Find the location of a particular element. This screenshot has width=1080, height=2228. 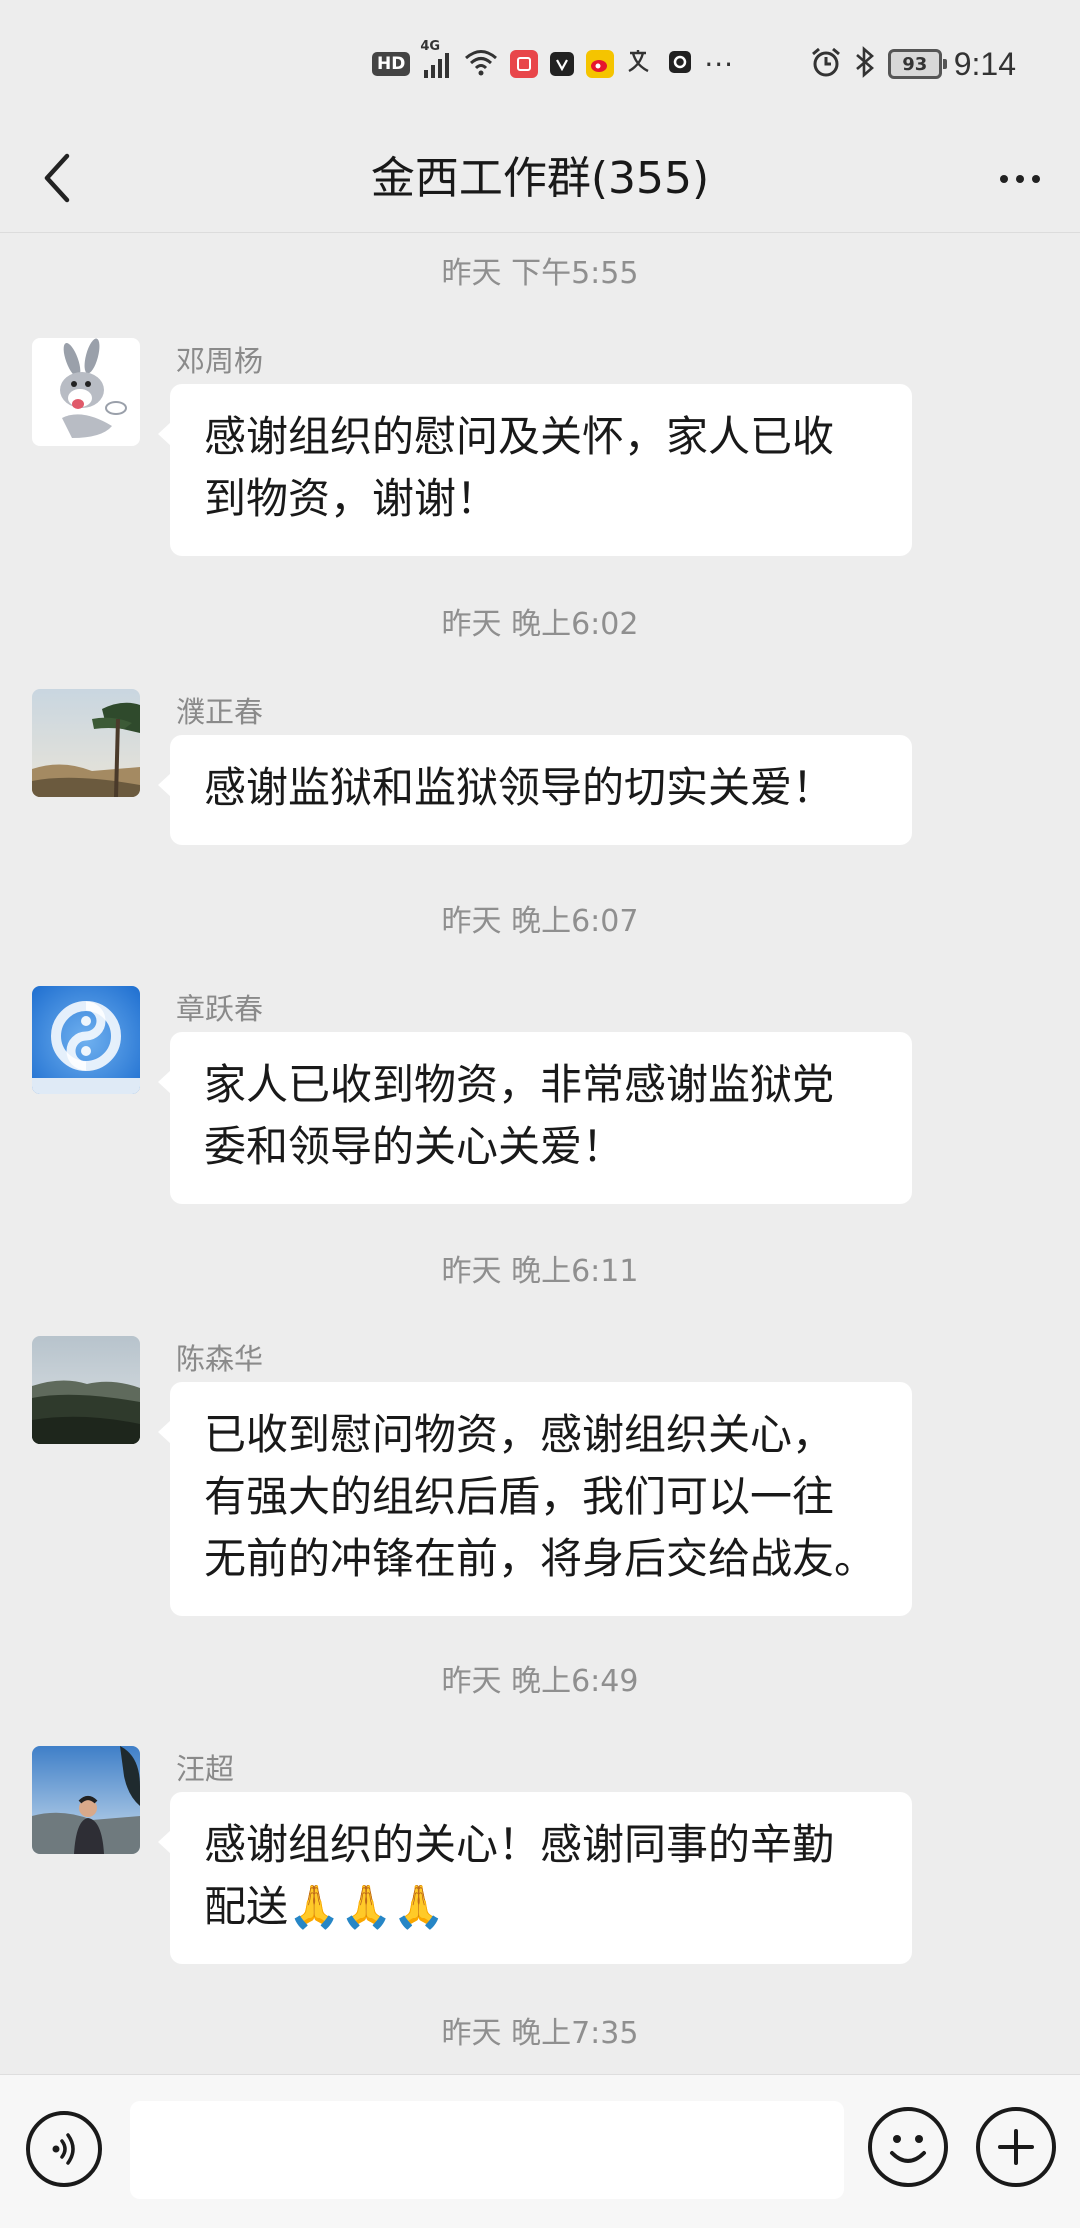

plus-button is located at coordinates (1016, 2147).